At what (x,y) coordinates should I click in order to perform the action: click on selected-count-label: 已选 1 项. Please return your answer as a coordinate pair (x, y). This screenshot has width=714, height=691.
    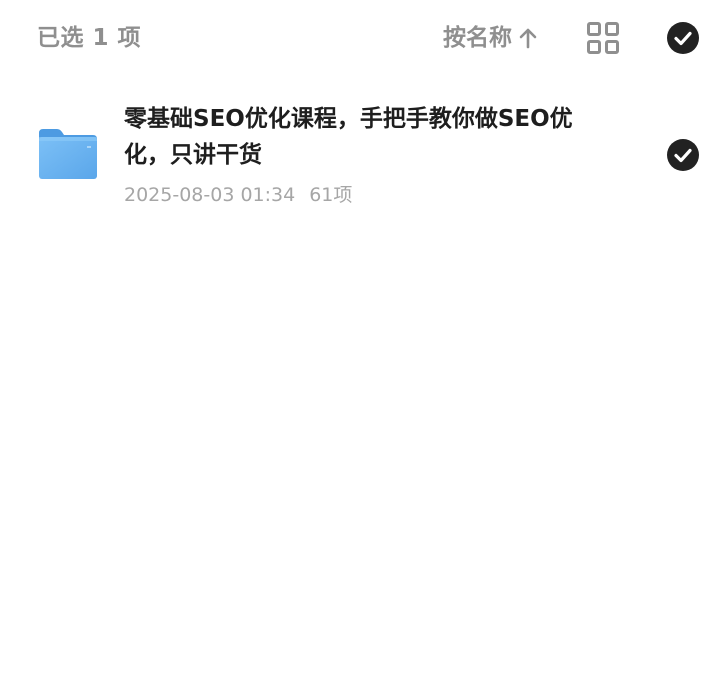
    Looking at the image, I should click on (89, 38).